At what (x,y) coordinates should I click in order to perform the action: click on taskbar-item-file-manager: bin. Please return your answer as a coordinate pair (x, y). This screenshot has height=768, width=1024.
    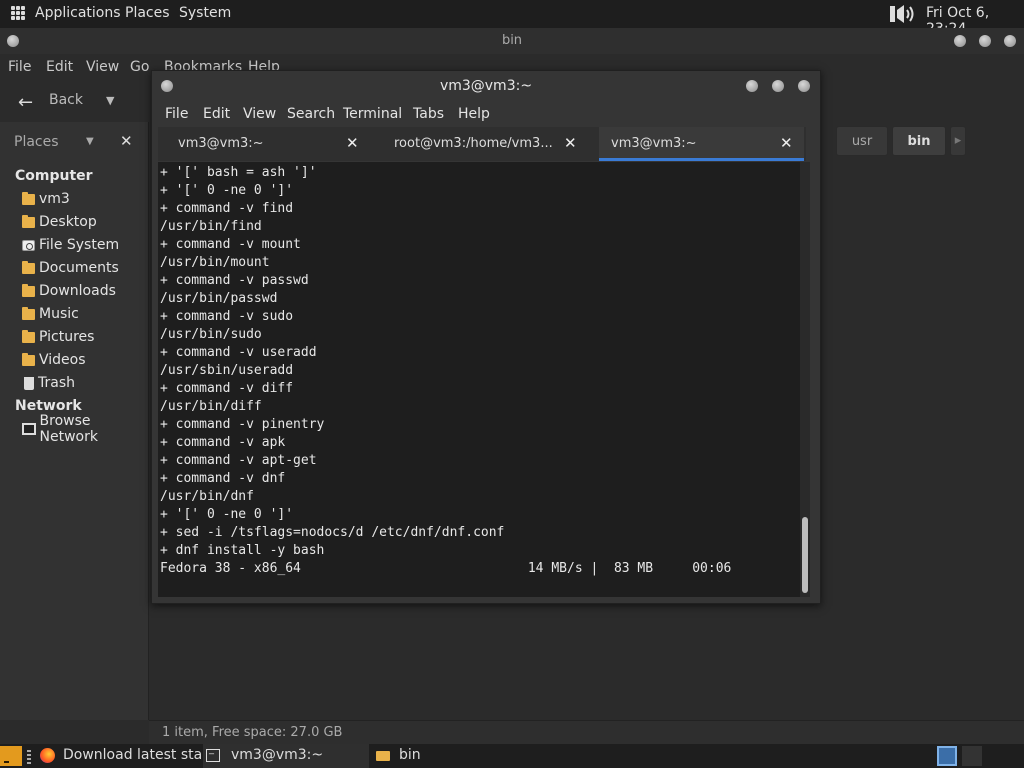
    Looking at the image, I should click on (431, 756).